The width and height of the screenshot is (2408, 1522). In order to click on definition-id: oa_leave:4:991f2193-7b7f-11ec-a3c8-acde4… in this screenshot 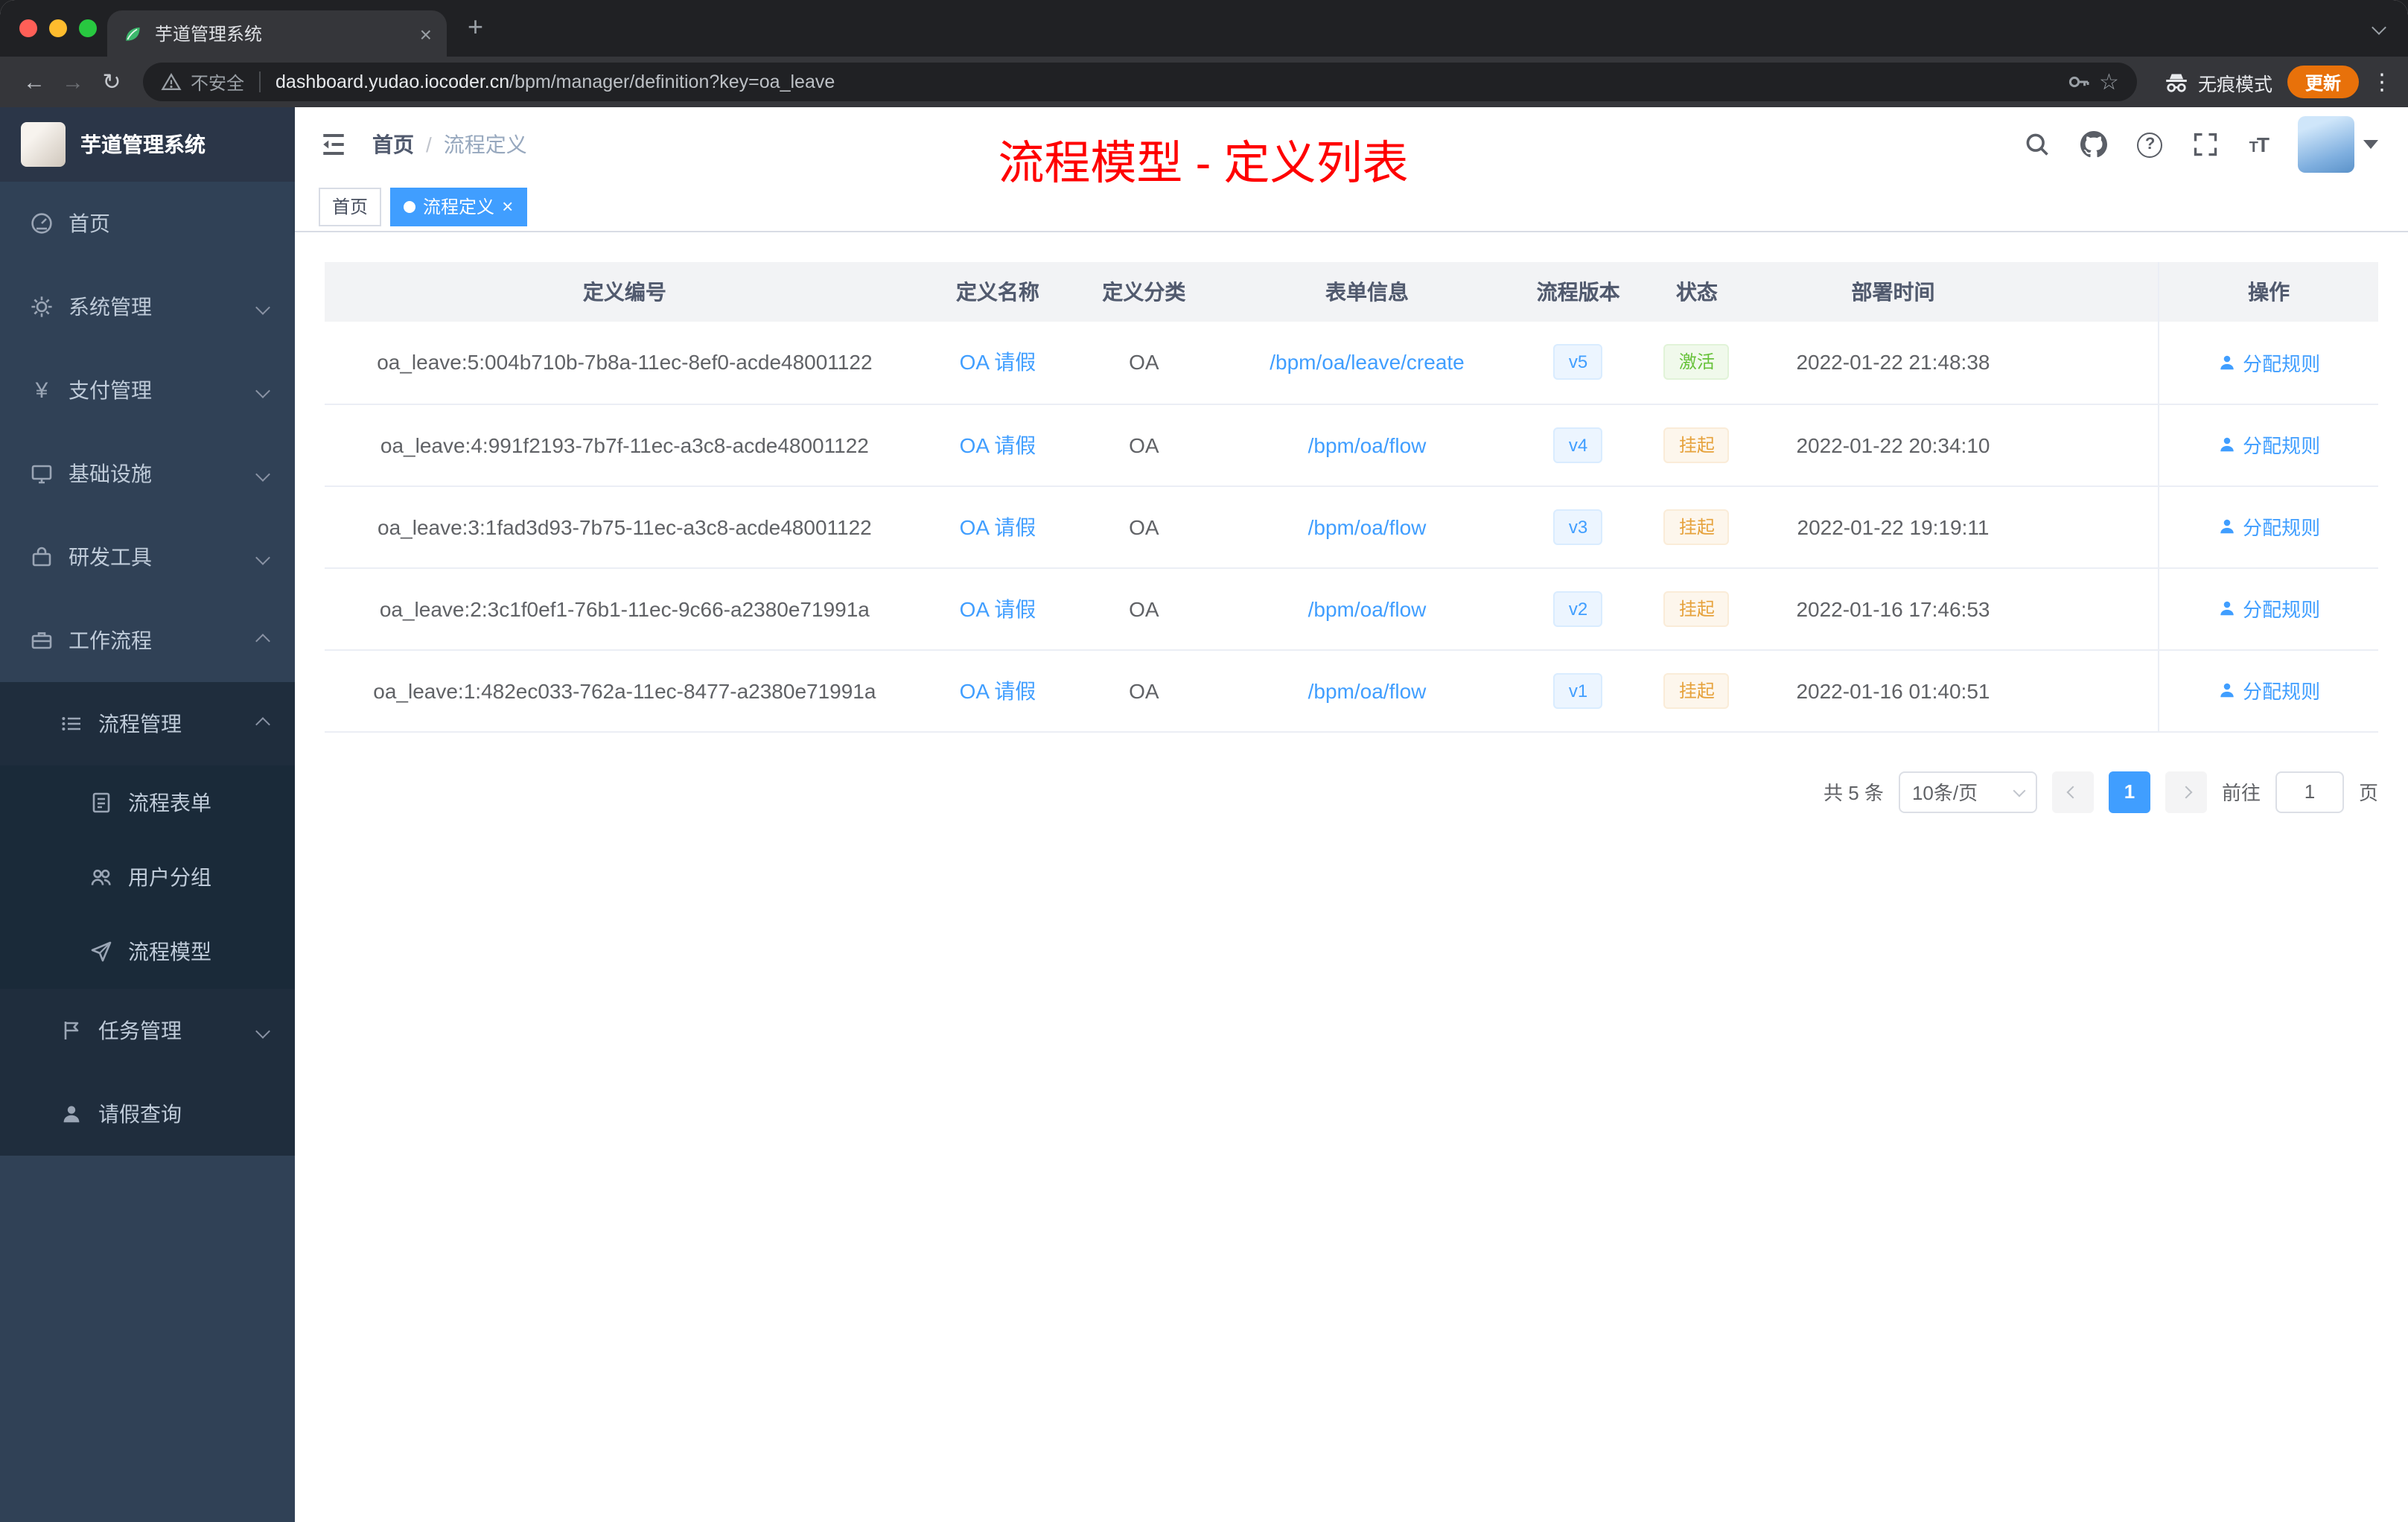, I will do `click(625, 445)`.